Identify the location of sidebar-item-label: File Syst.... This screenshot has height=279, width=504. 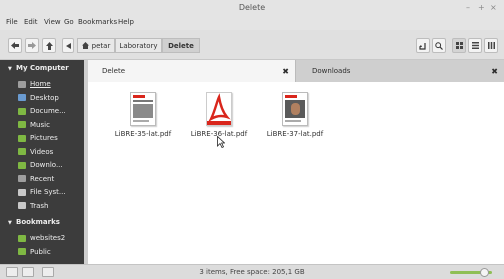
(48, 192).